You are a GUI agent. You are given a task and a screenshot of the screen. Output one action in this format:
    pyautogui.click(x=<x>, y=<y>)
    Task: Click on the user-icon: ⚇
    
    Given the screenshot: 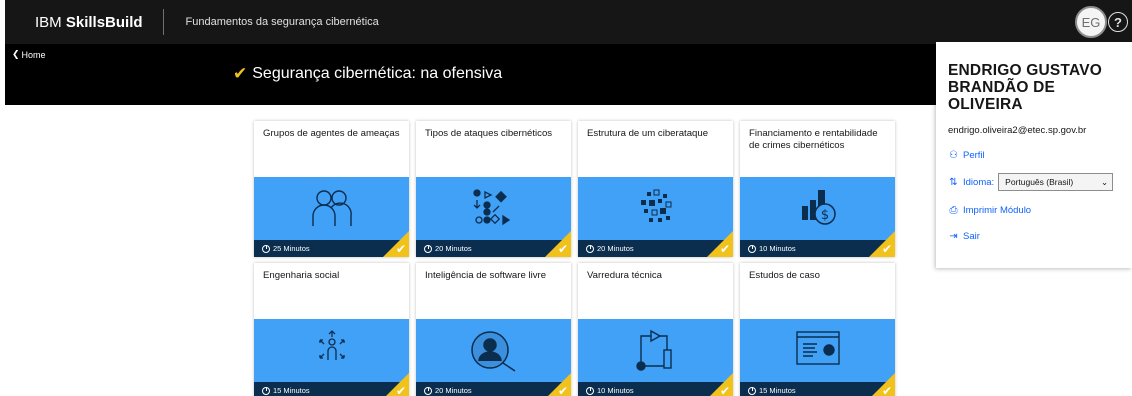 What is the action you would take?
    pyautogui.click(x=953, y=155)
    